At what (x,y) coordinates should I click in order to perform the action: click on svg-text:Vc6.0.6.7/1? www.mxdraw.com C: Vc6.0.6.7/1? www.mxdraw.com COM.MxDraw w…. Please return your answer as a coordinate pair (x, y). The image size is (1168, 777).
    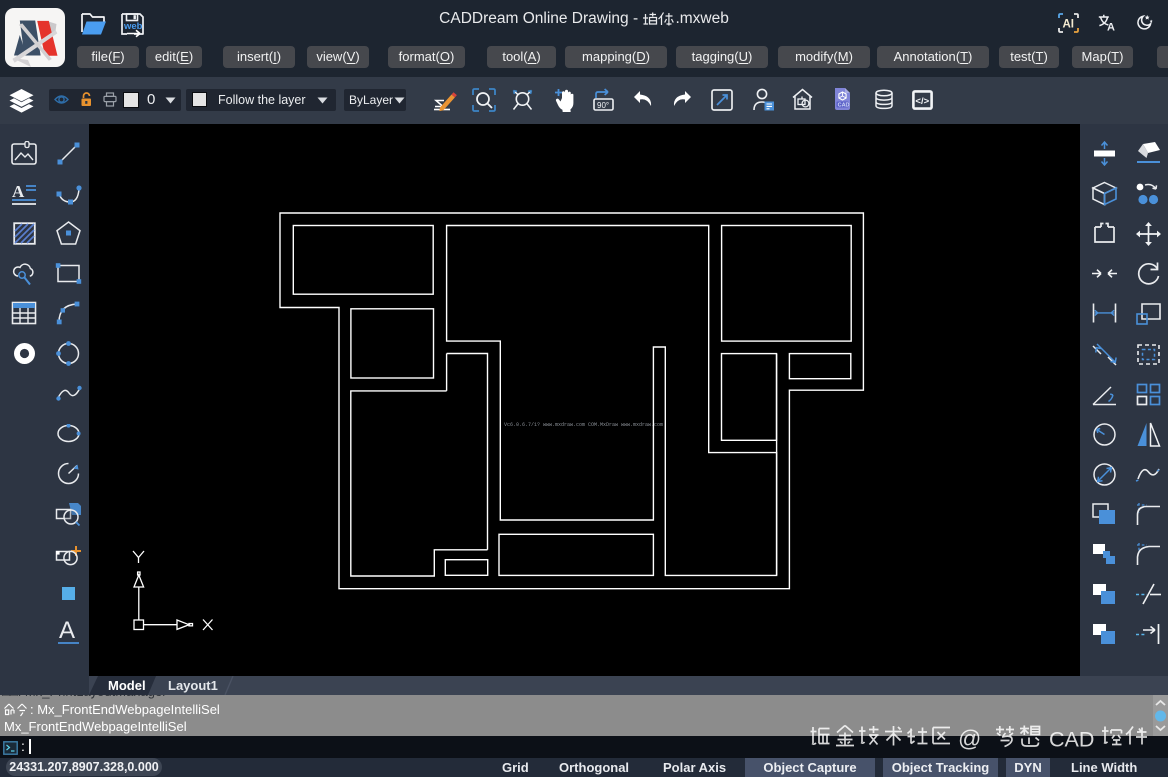
    Looking at the image, I should click on (583, 425).